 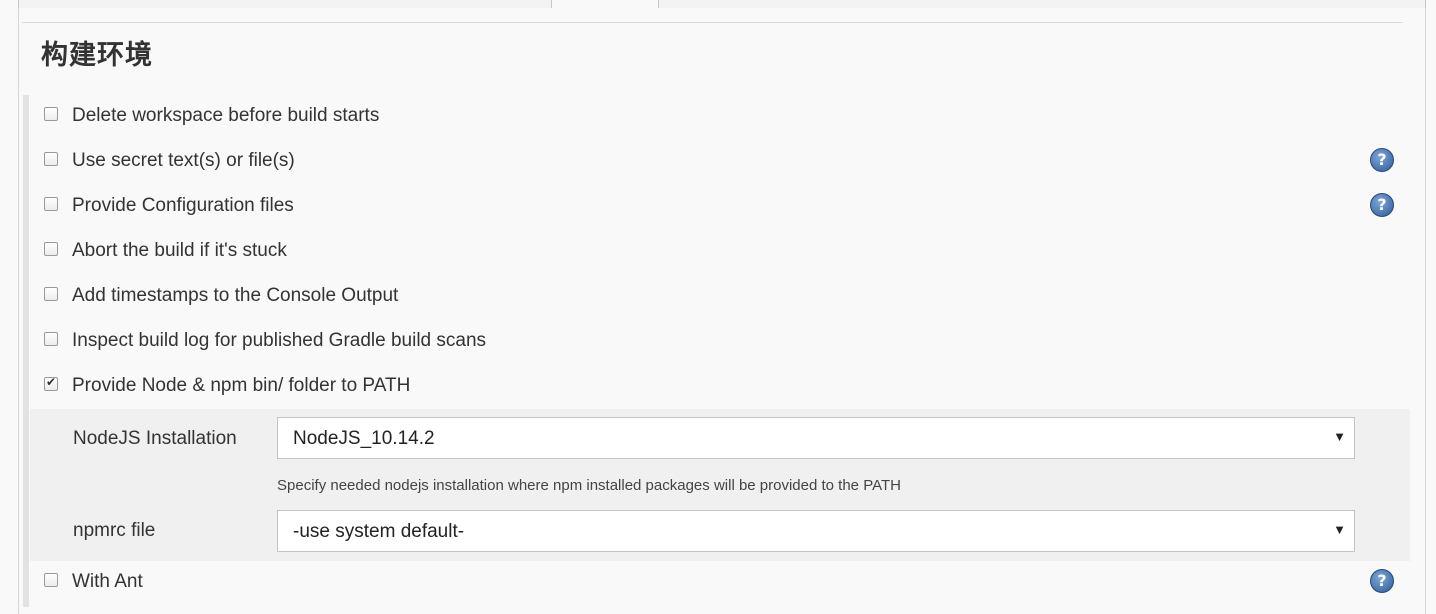 I want to click on npmrc-file-label: npmrc file, so click(x=114, y=530).